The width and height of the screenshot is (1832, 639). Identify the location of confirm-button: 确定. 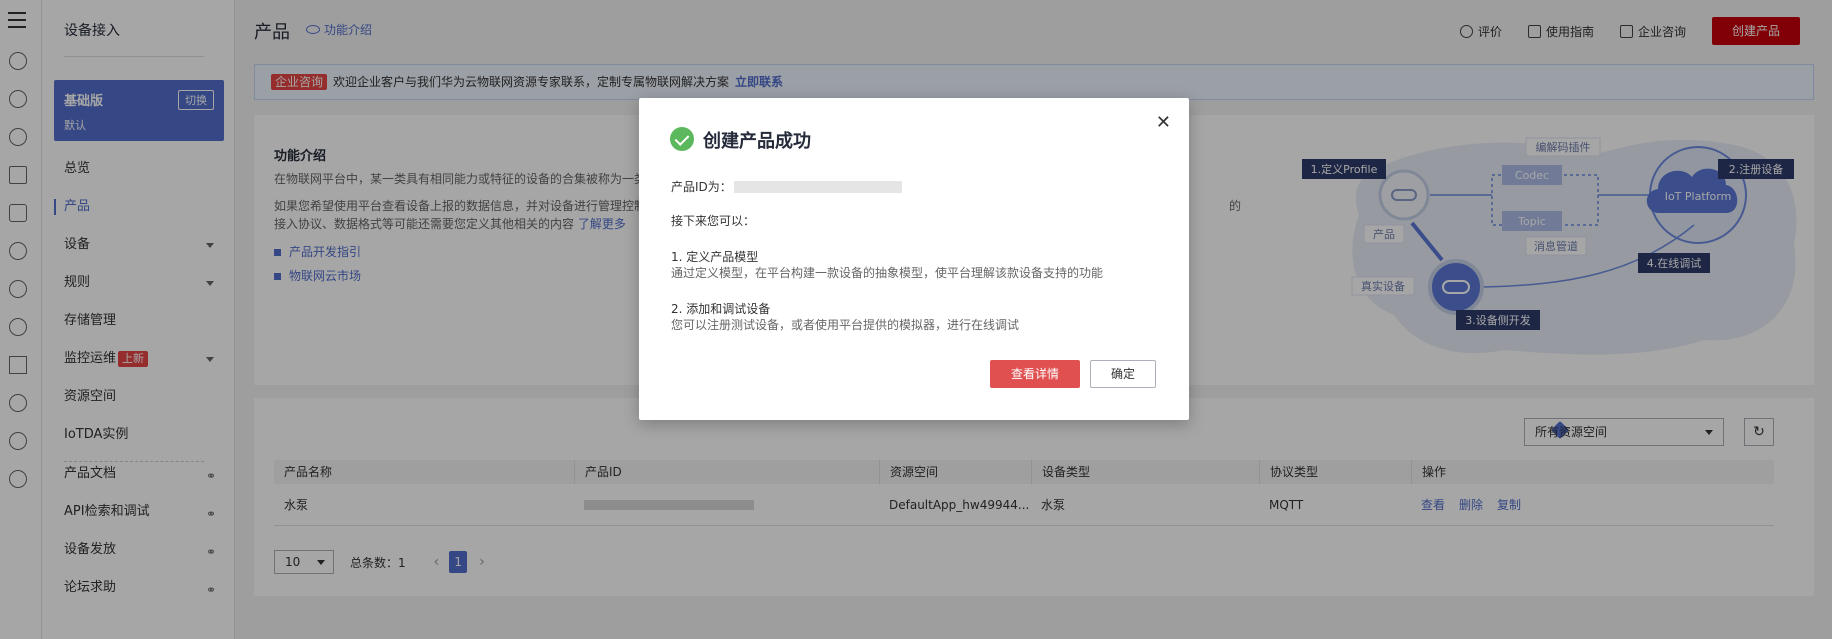
(1123, 374).